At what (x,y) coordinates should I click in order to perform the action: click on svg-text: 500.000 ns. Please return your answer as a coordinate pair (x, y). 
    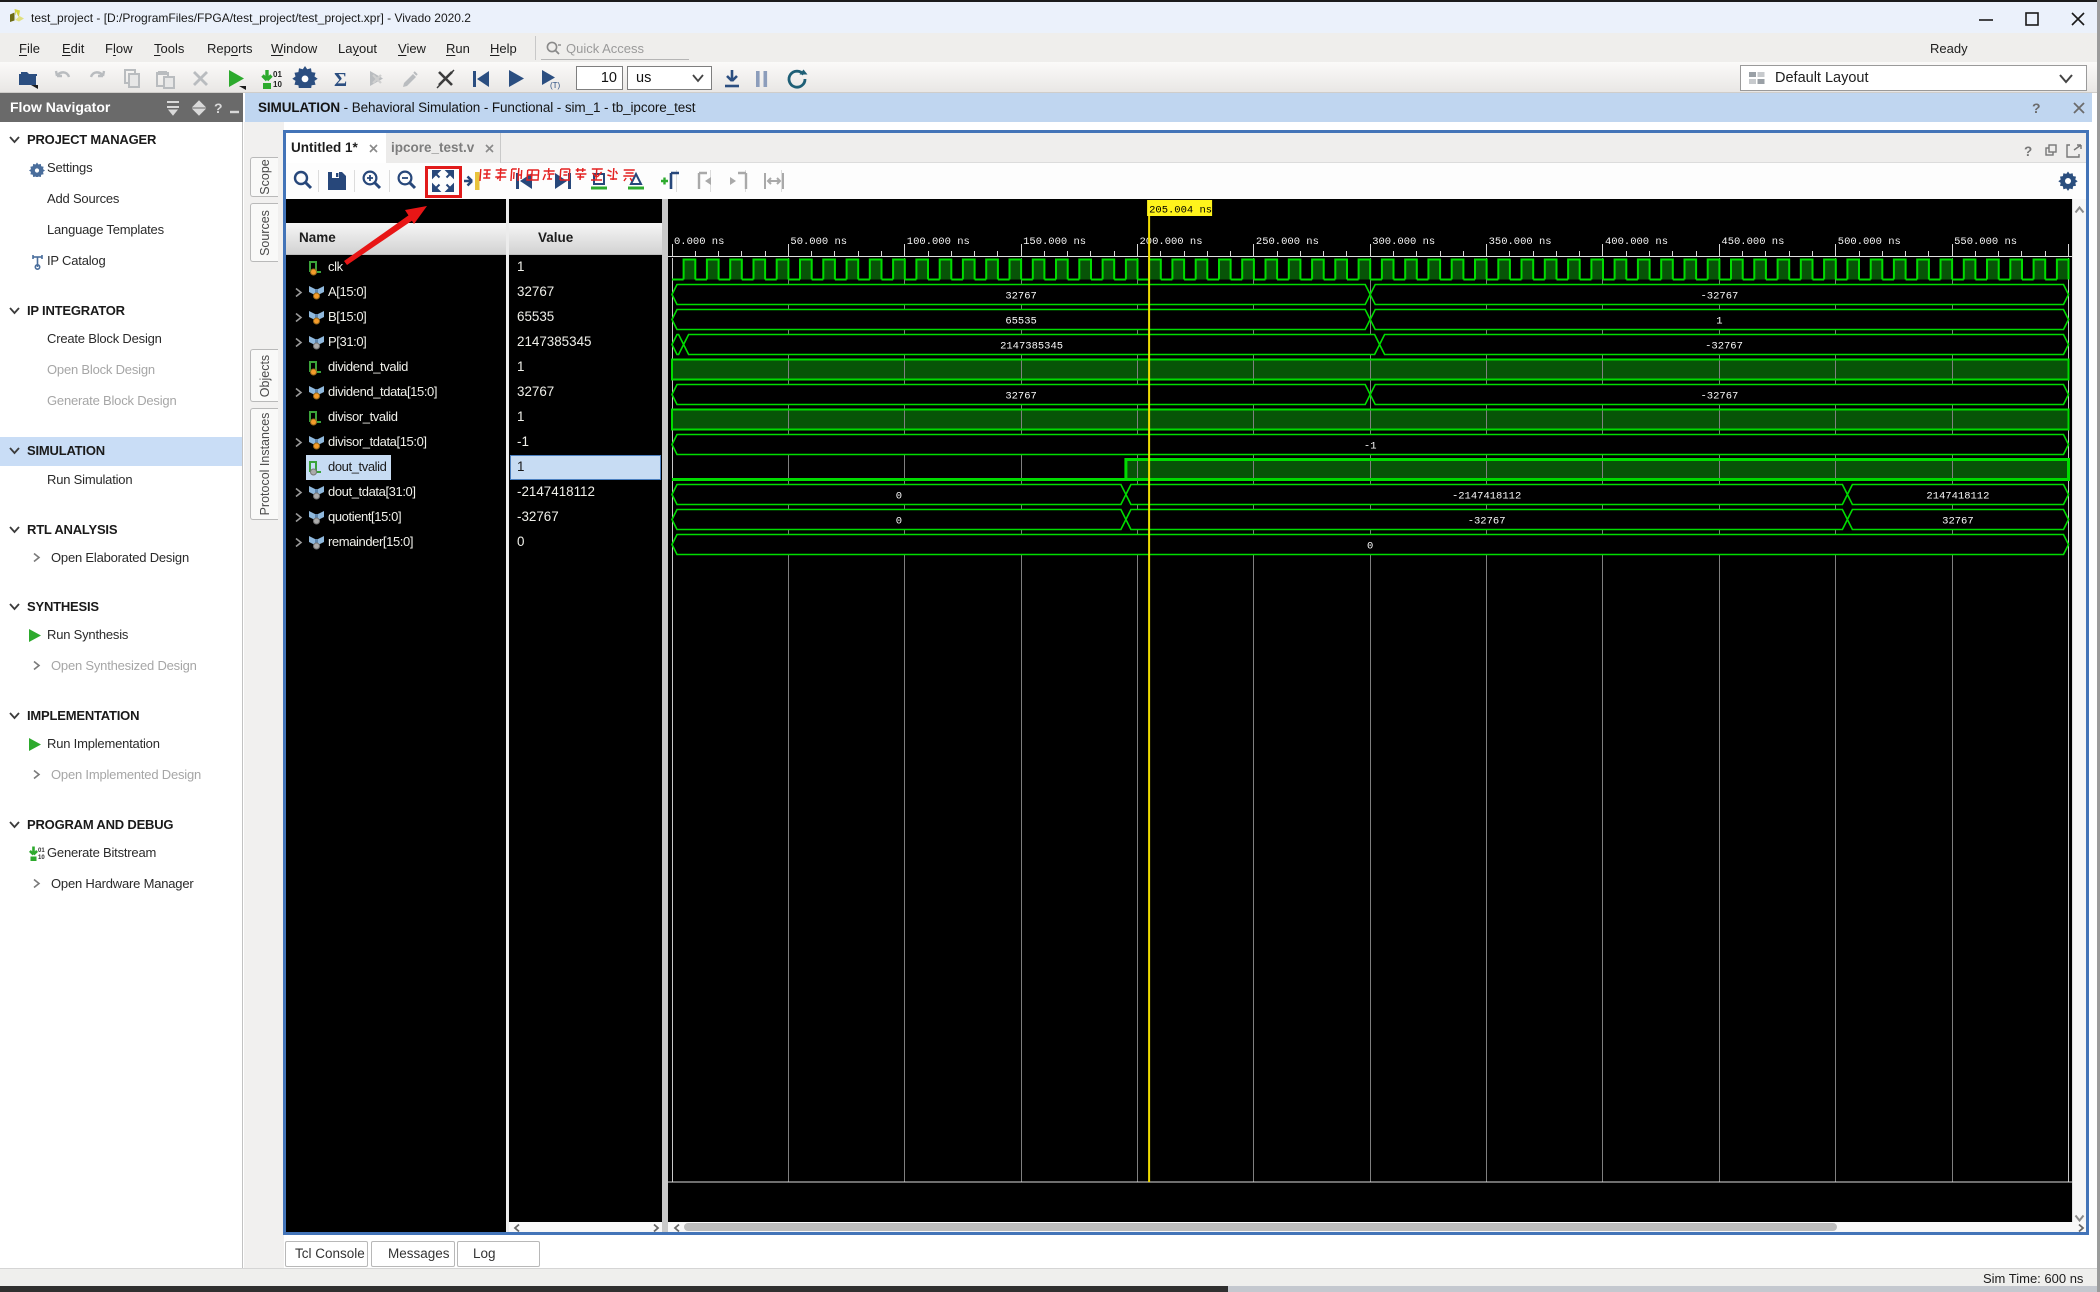
    Looking at the image, I should click on (1869, 242).